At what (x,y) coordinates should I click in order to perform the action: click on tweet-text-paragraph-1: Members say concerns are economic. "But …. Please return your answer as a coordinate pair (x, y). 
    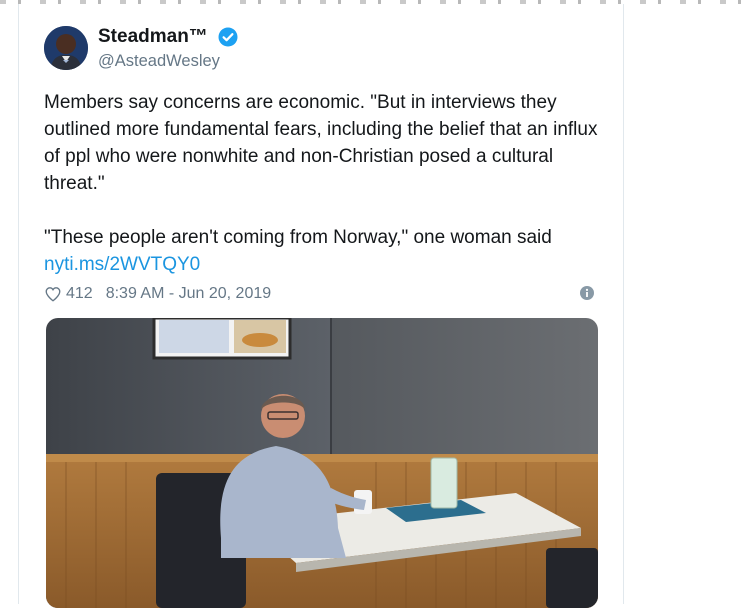
    Looking at the image, I should click on (321, 143).